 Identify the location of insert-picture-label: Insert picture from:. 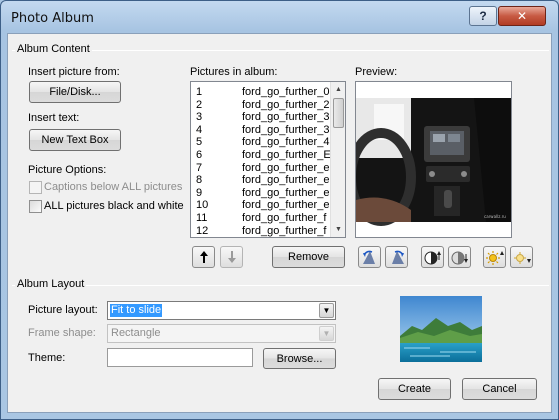
(74, 72).